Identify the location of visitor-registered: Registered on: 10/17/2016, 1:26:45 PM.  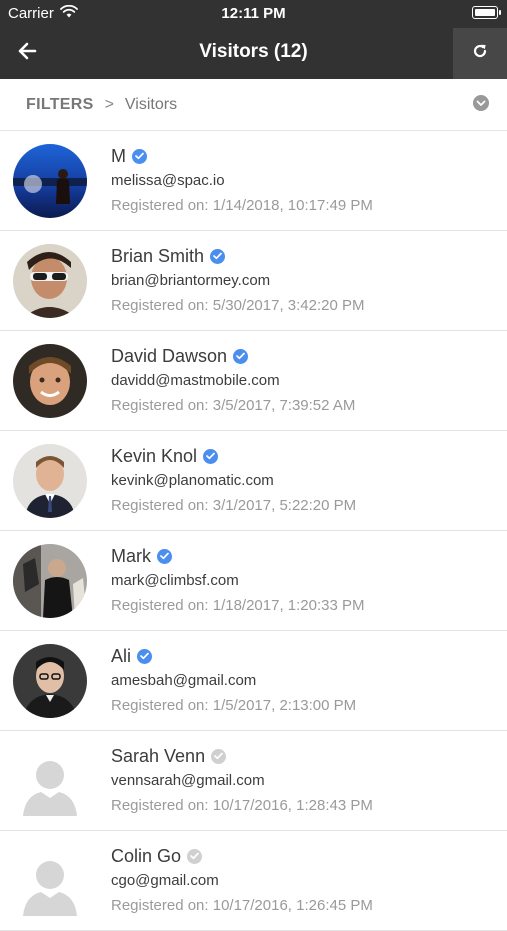
(242, 905).